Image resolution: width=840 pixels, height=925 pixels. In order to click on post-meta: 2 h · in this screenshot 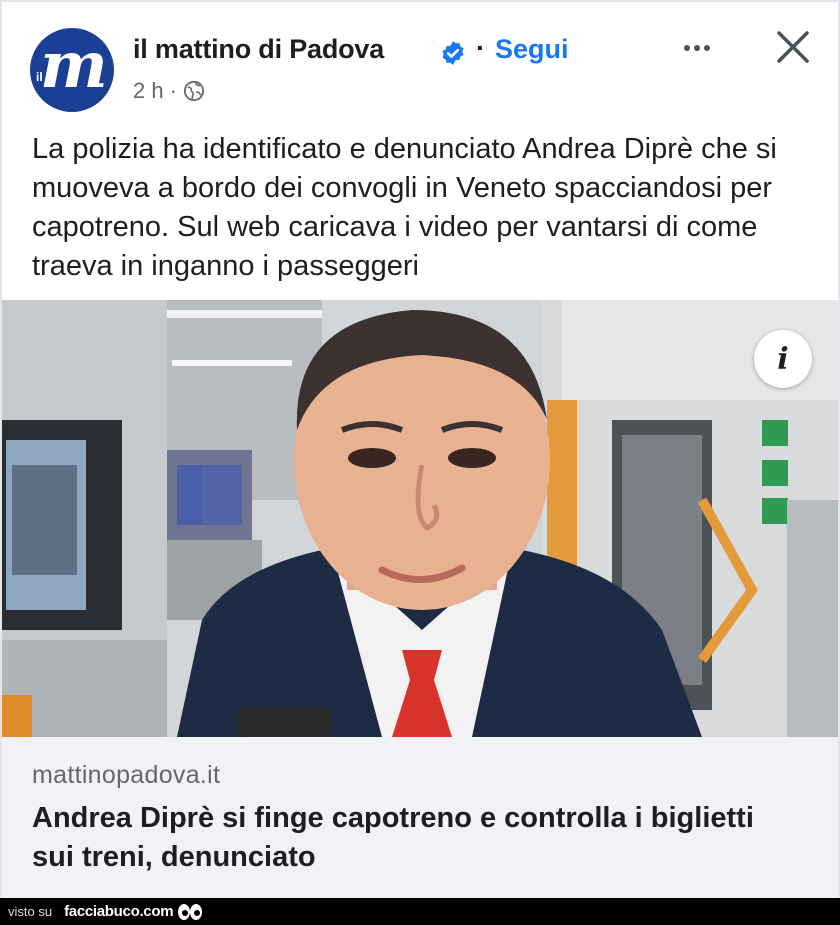, I will do `click(169, 91)`.